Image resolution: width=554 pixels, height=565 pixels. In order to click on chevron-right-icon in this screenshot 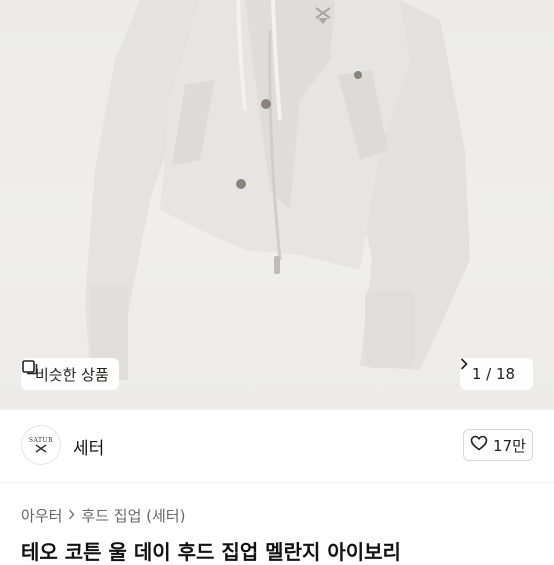, I will do `click(71, 516)`.